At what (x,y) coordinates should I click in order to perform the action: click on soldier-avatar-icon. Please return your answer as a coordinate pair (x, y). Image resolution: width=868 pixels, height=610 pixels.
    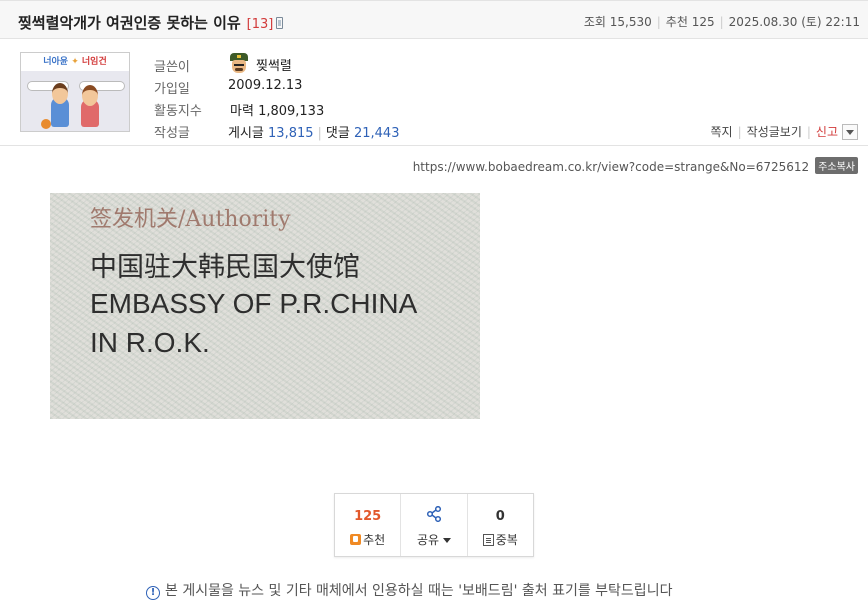
    Looking at the image, I should click on (239, 64).